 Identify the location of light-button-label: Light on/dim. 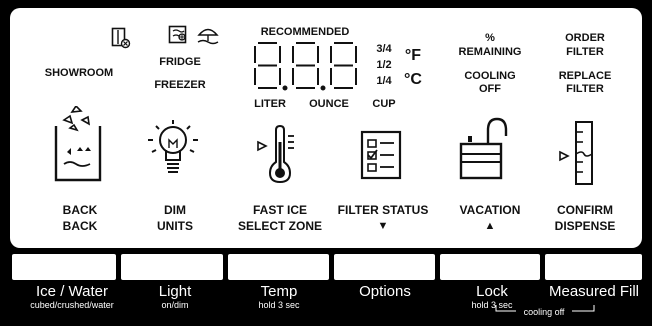
(175, 297).